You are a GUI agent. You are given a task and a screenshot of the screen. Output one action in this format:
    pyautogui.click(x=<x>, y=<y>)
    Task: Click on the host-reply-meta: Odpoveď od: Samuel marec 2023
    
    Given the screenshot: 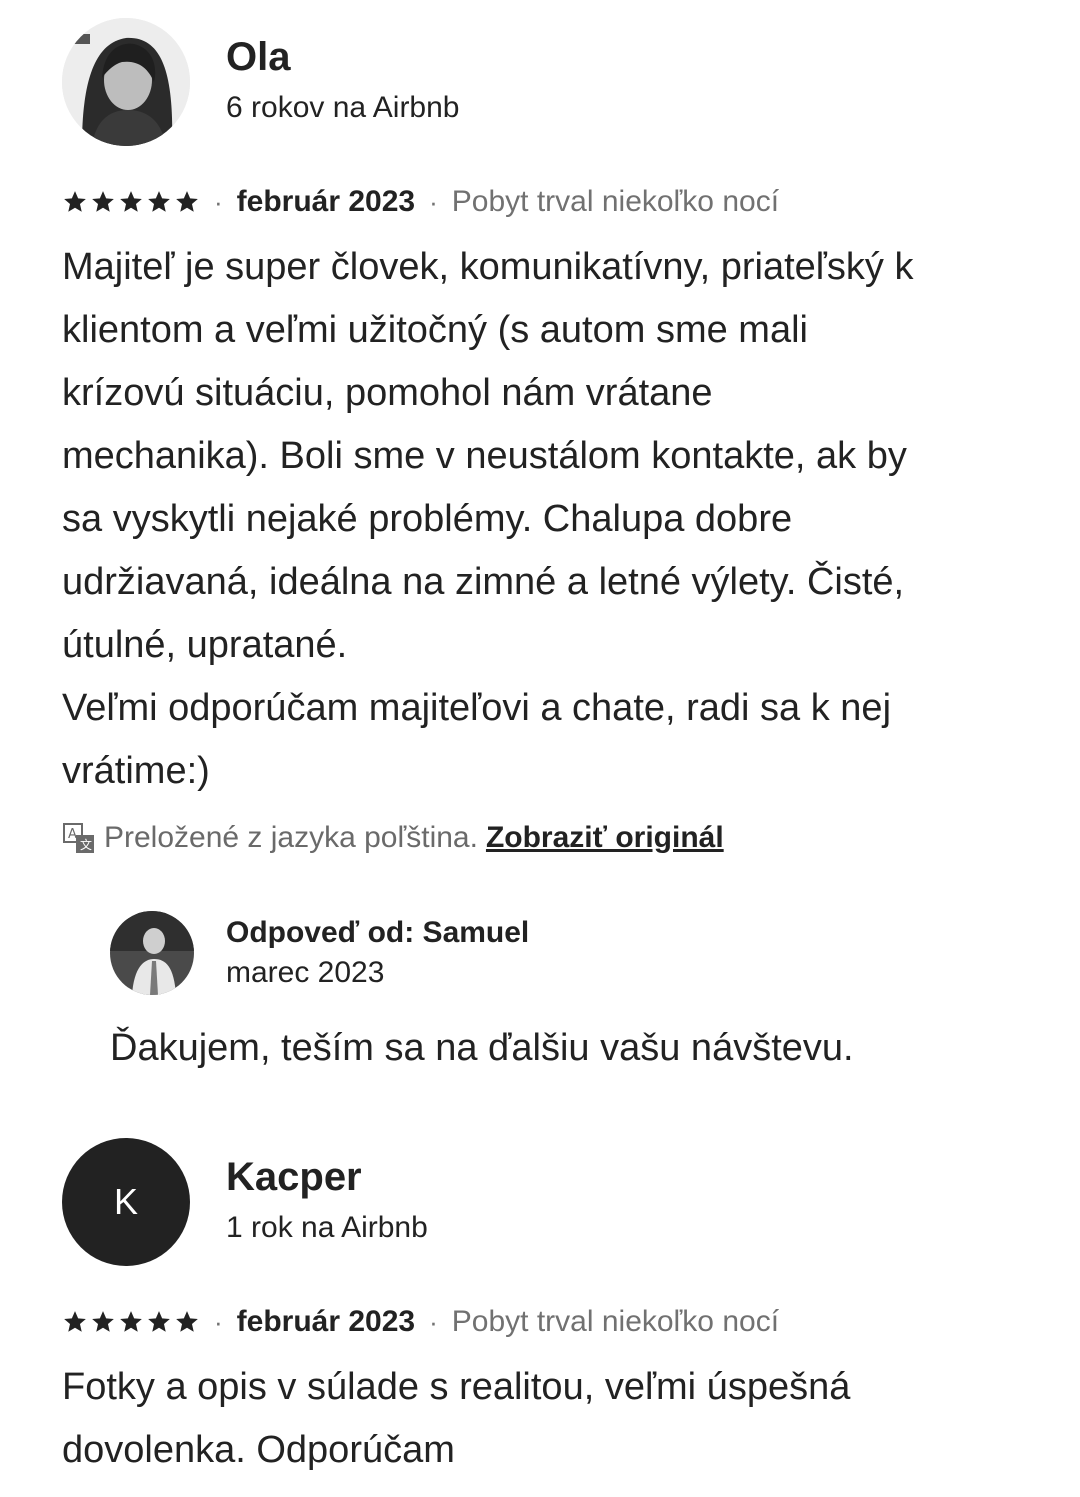 What is the action you would take?
    pyautogui.click(x=377, y=953)
    